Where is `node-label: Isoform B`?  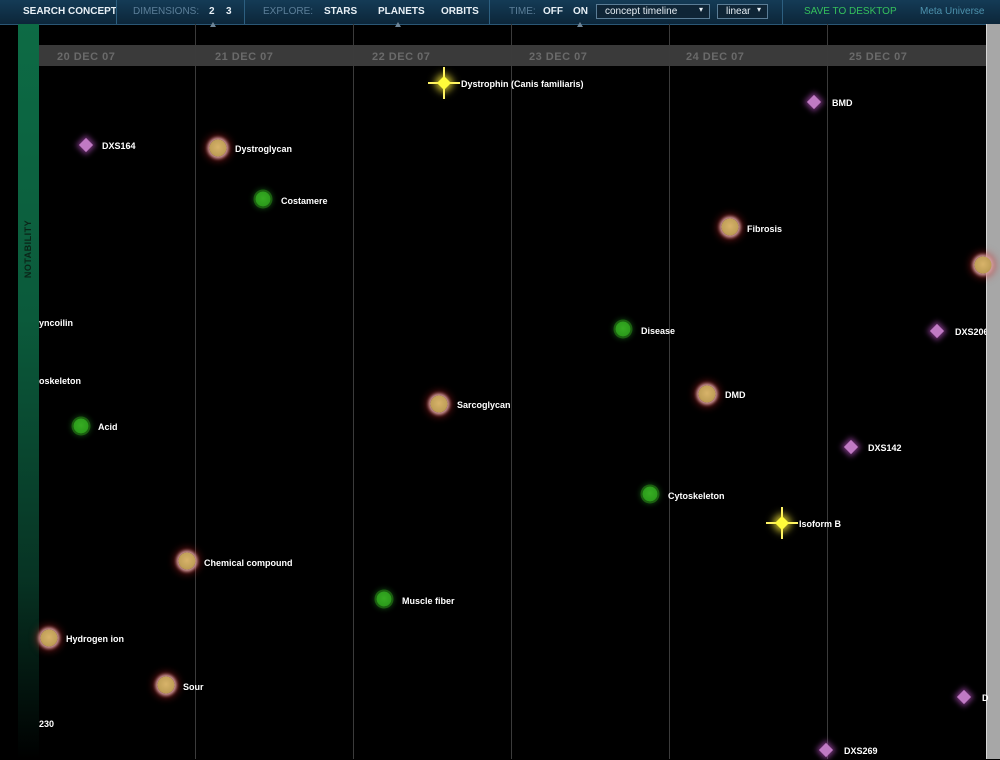
node-label: Isoform B is located at coordinates (820, 524).